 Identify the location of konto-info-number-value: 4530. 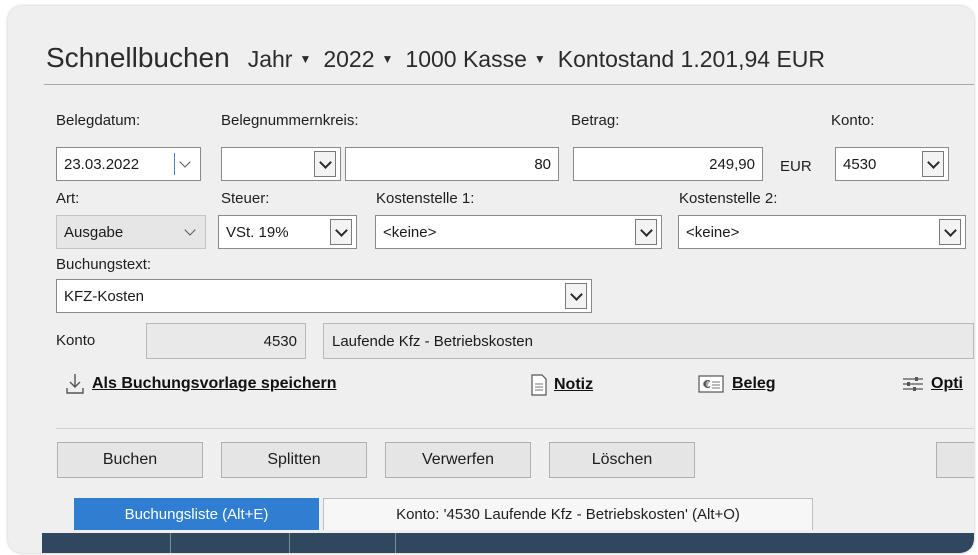
(280, 341).